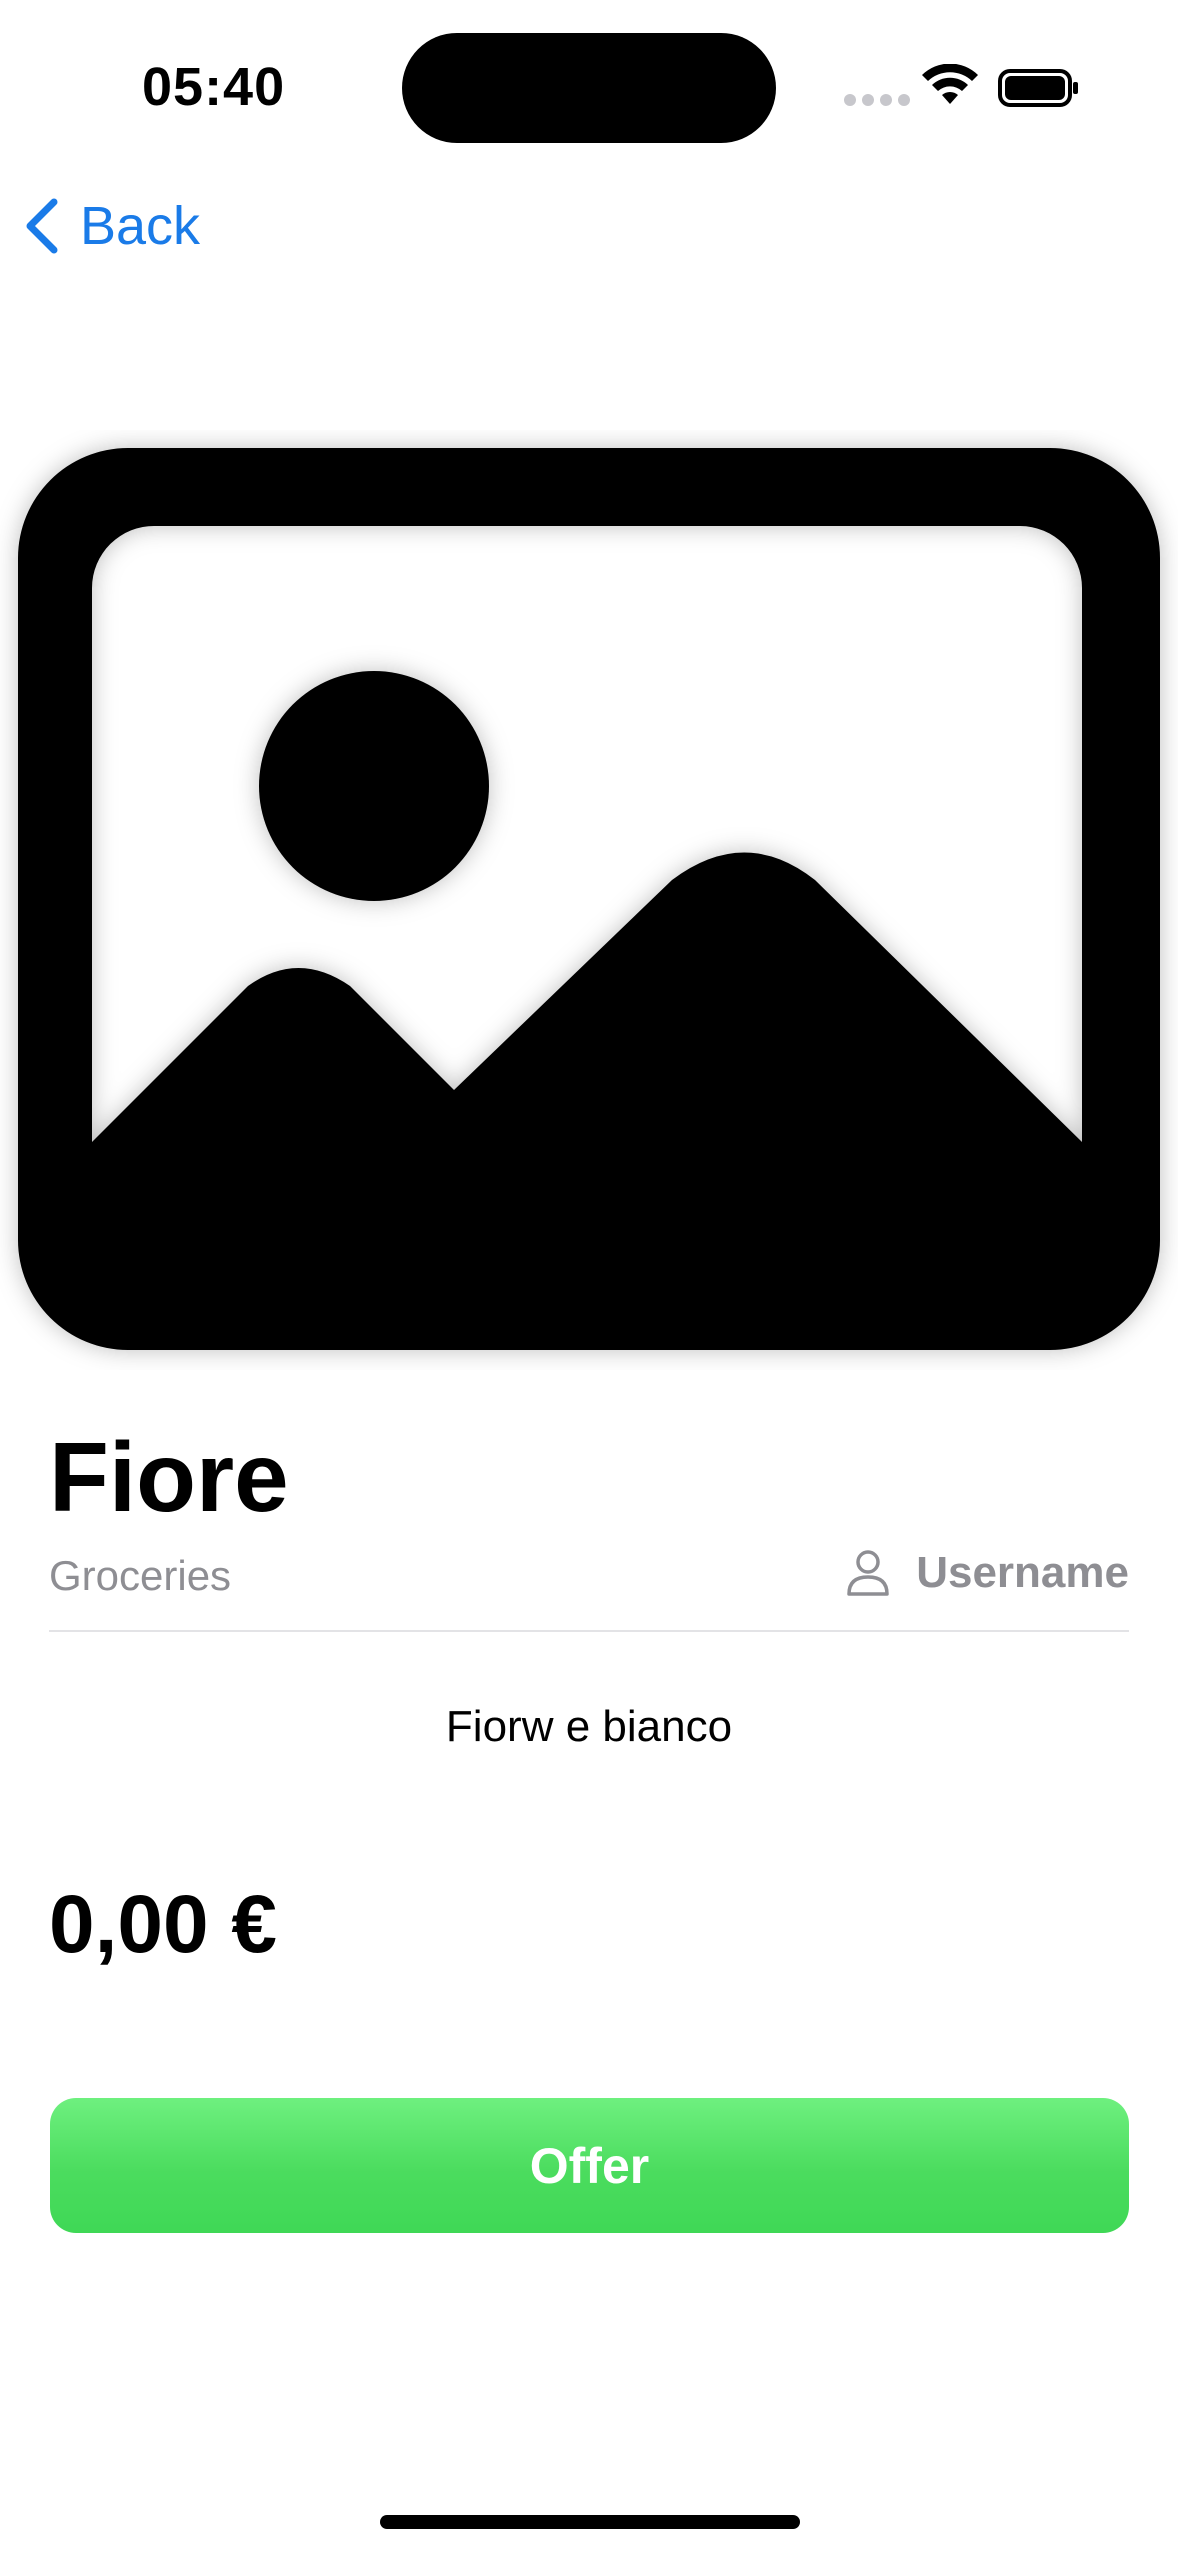  What do you see at coordinates (163, 1924) in the screenshot?
I see `product-price: 0,00 €` at bounding box center [163, 1924].